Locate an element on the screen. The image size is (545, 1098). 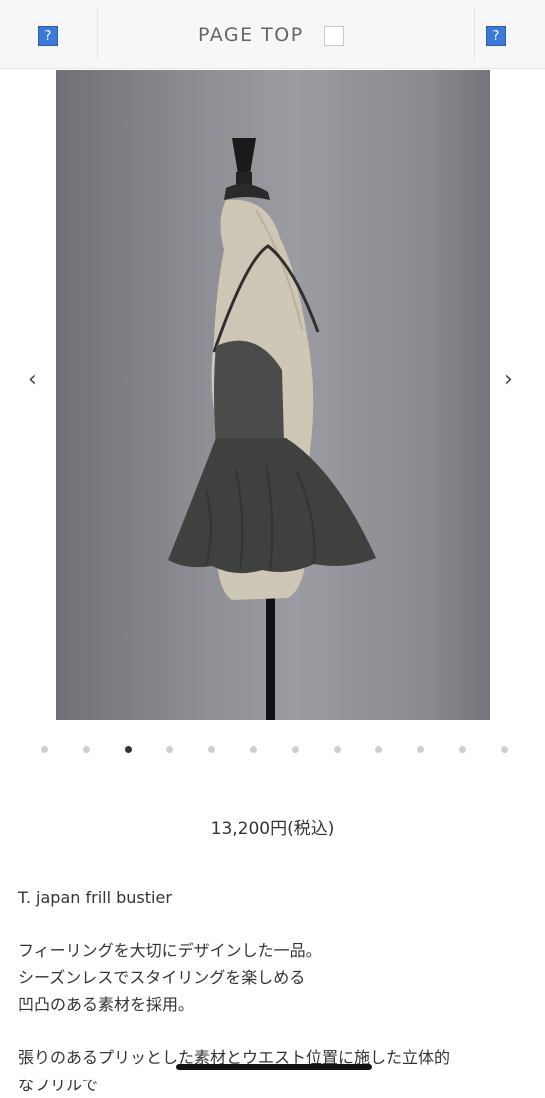
description-line: 凹凸のある素材を採用。 is located at coordinates (106, 1004).